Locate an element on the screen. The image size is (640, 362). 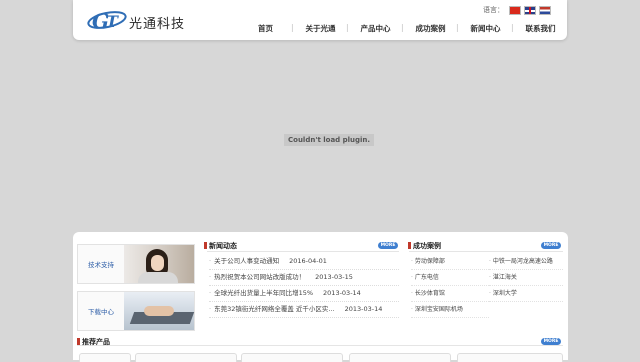
download-label: 下载中心 is located at coordinates (101, 312).